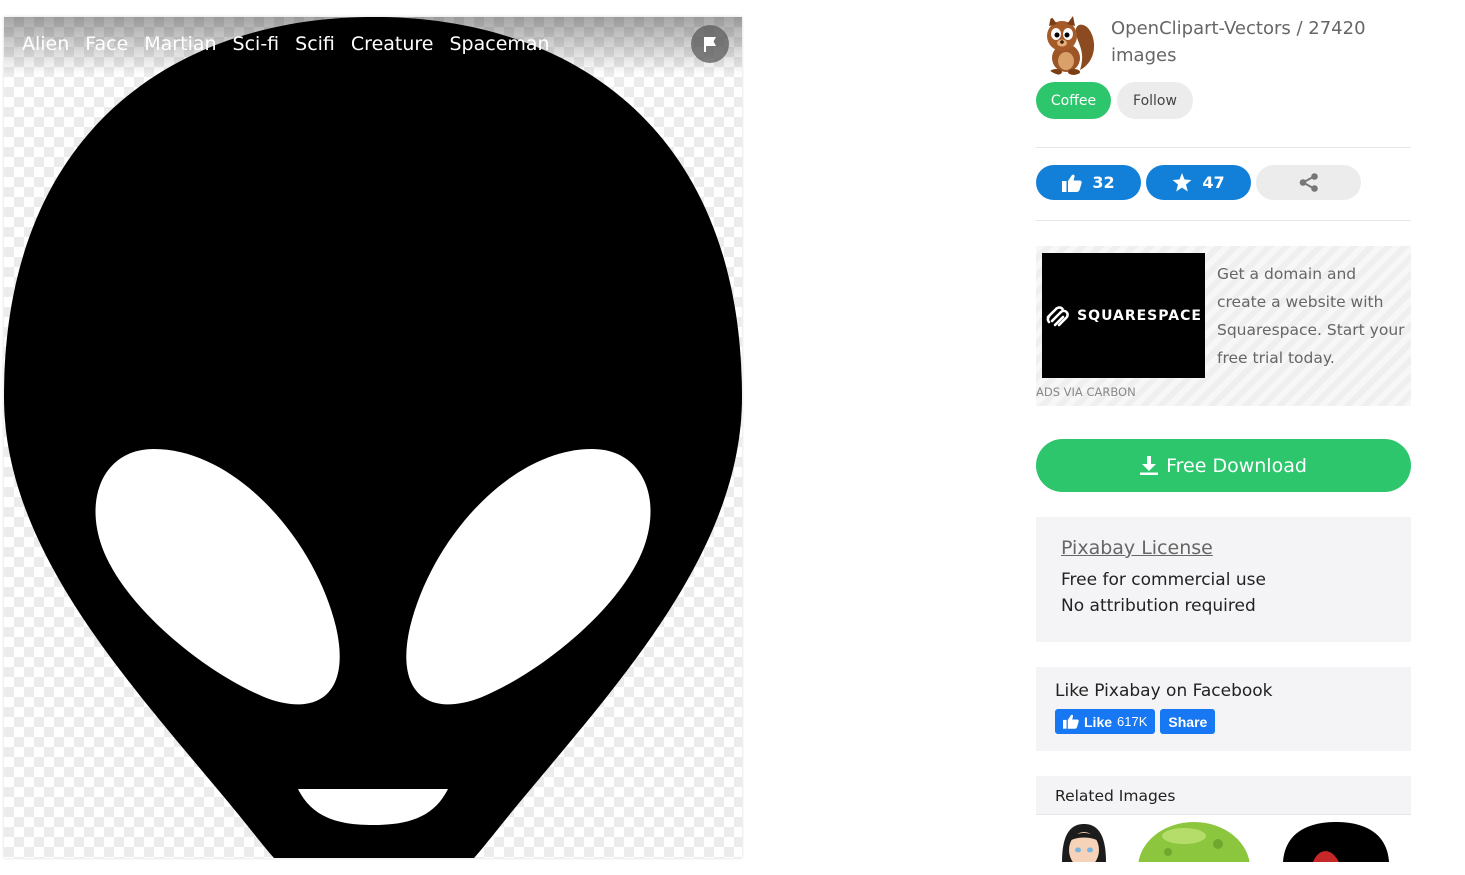 Image resolution: width=1465 pixels, height=875 pixels. What do you see at coordinates (1163, 580) in the screenshot?
I see `license-line-commercial: Free for commercial use` at bounding box center [1163, 580].